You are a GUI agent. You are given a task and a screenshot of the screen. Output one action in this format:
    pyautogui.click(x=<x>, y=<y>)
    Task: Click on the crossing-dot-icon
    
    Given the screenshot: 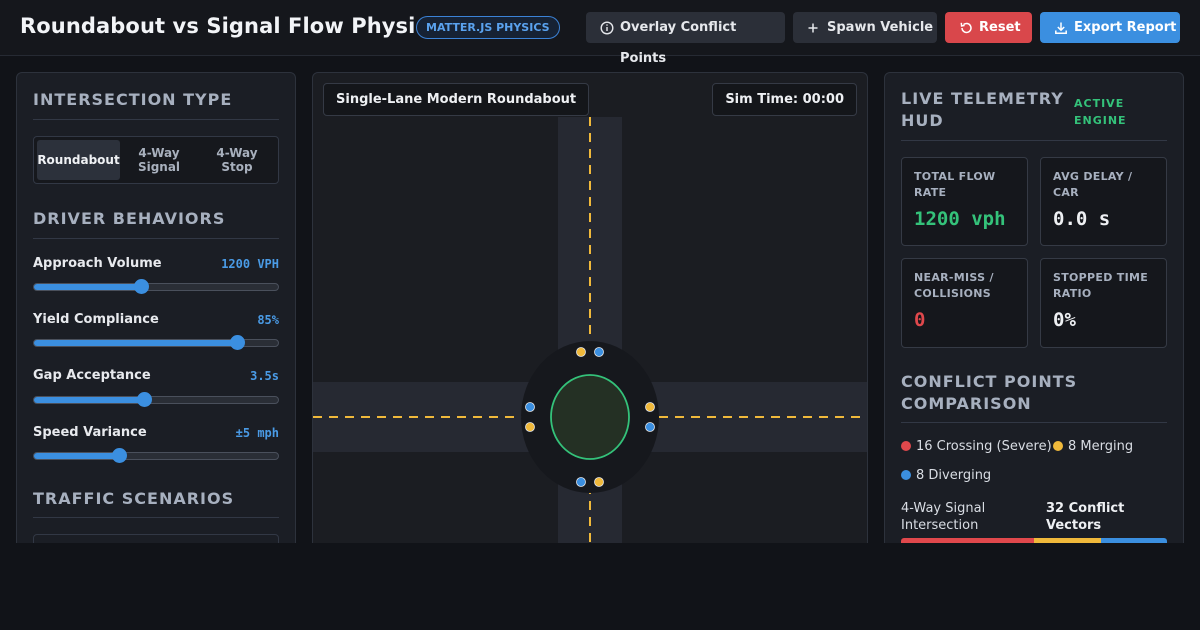 What is the action you would take?
    pyautogui.click(x=906, y=446)
    